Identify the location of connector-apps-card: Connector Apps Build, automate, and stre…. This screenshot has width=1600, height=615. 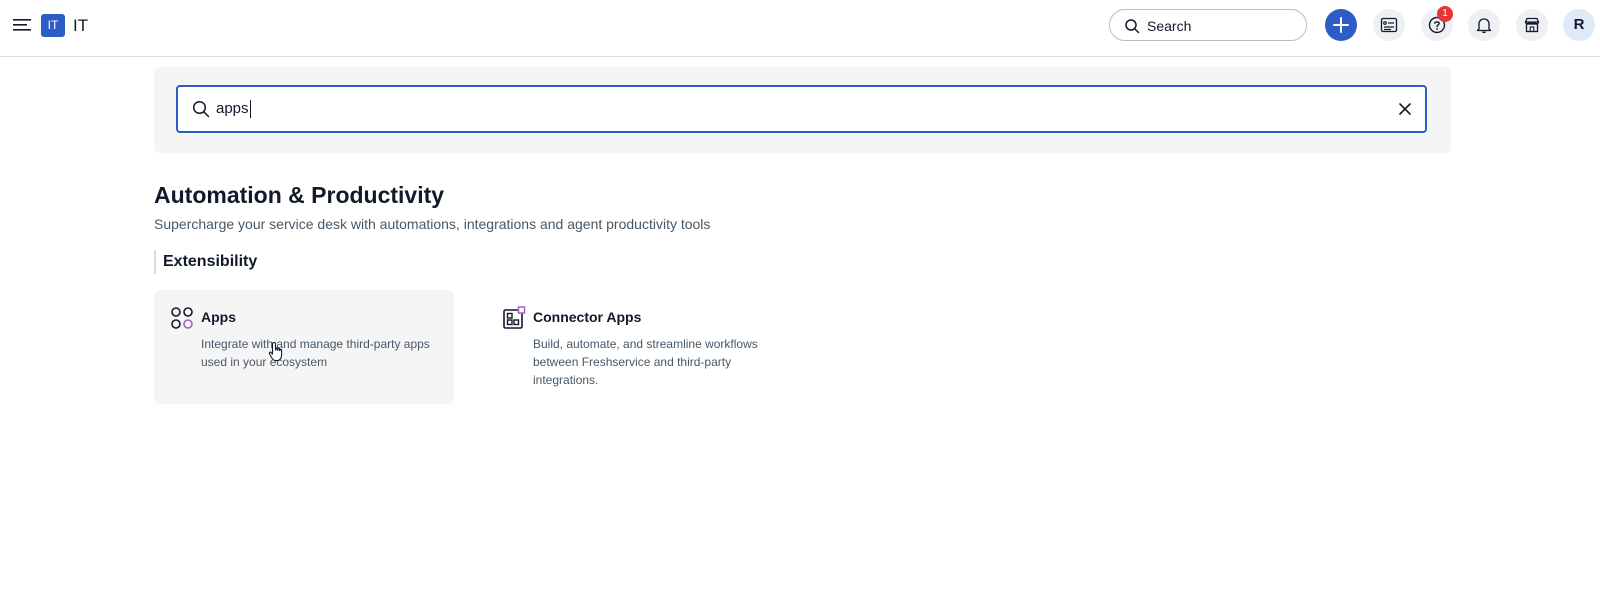
(636, 347).